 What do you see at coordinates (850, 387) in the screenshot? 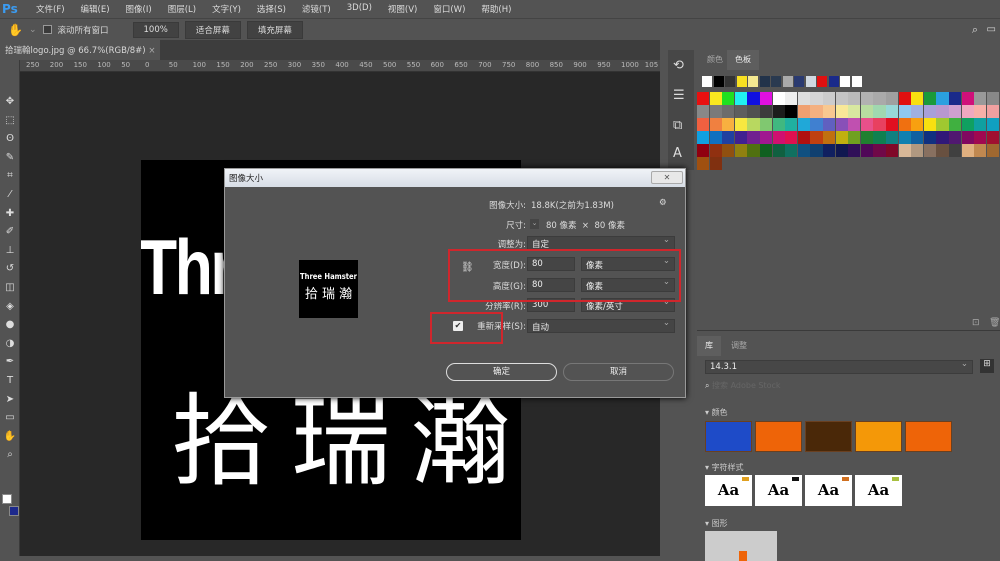
I see `stock-search-input: ⌕ 搜索 Adobe Stock` at bounding box center [850, 387].